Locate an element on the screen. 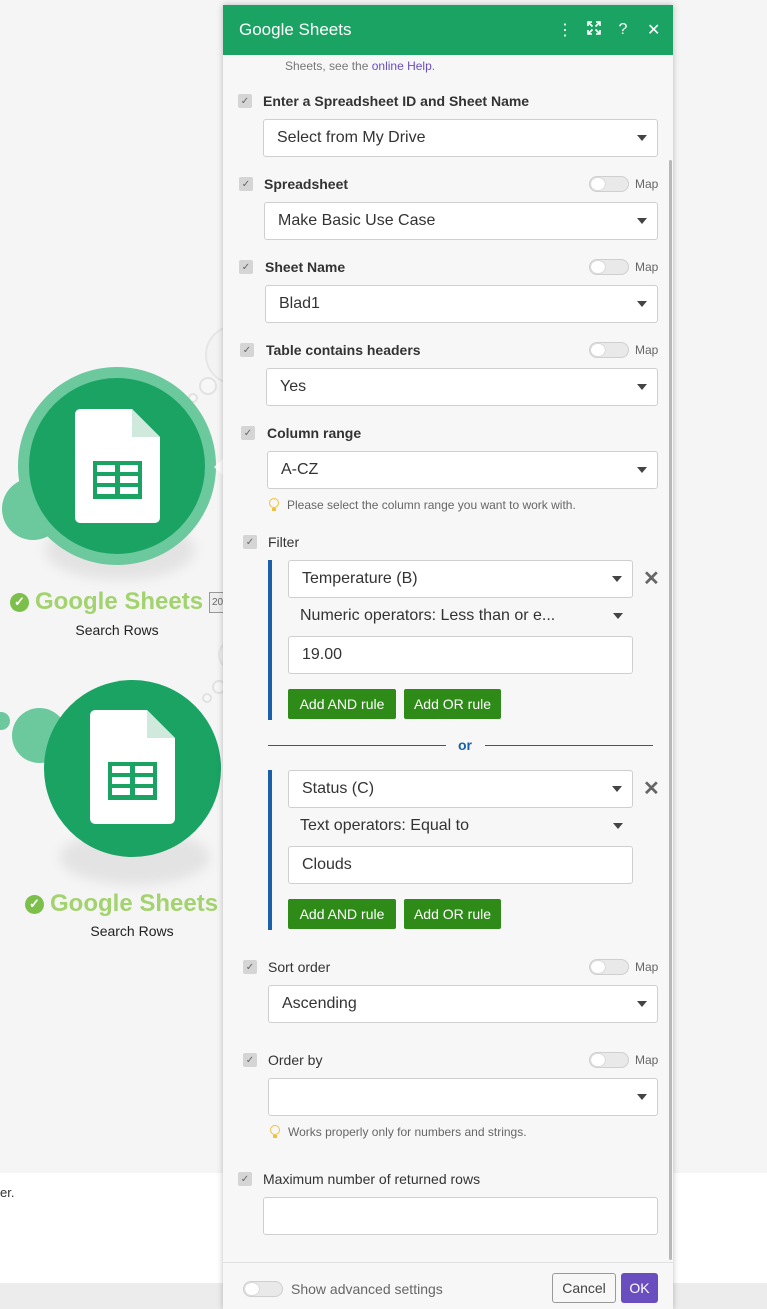 The width and height of the screenshot is (767, 1309). field-label-column-range: Column range is located at coordinates (314, 433).